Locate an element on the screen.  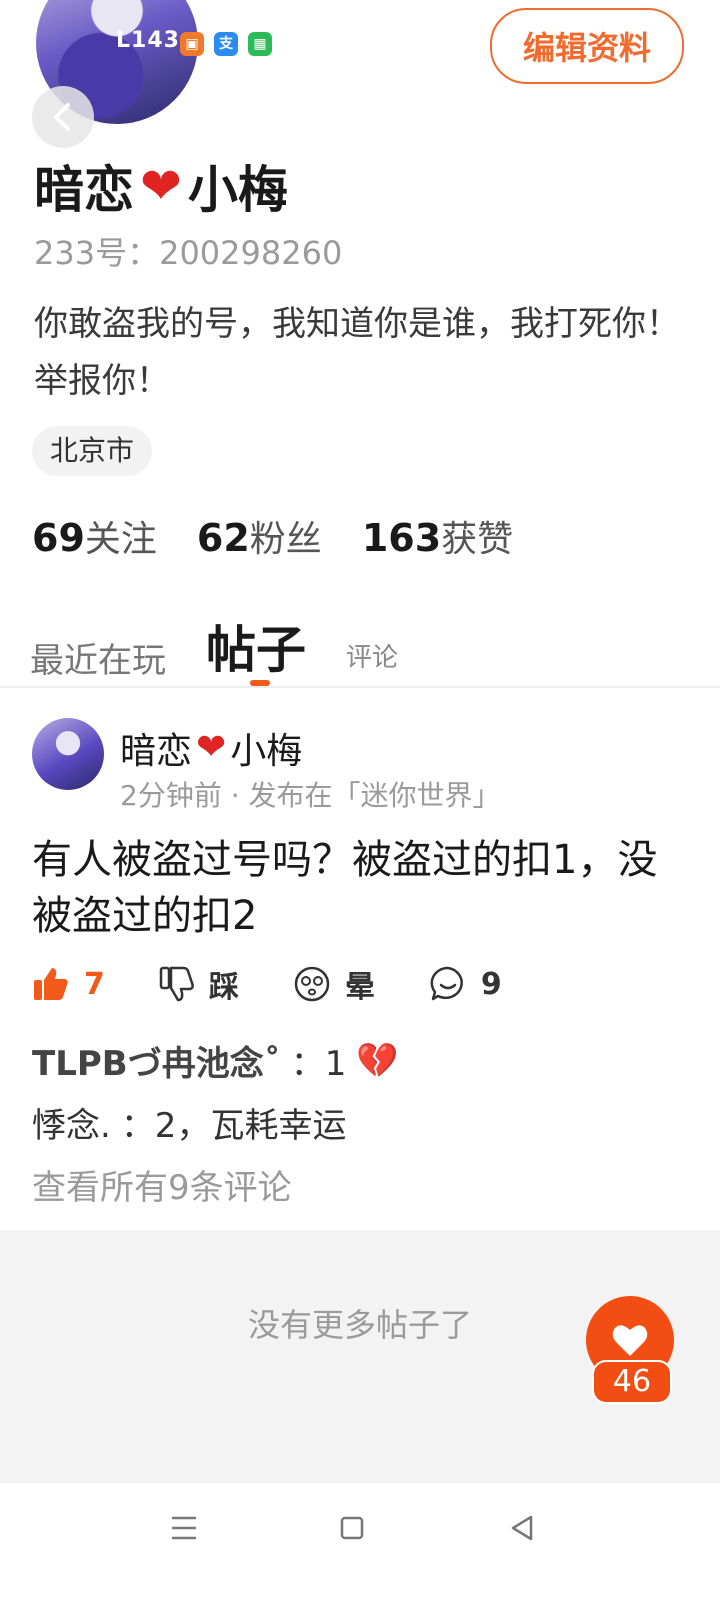
edit-profile-button: 编辑资料 is located at coordinates (587, 46).